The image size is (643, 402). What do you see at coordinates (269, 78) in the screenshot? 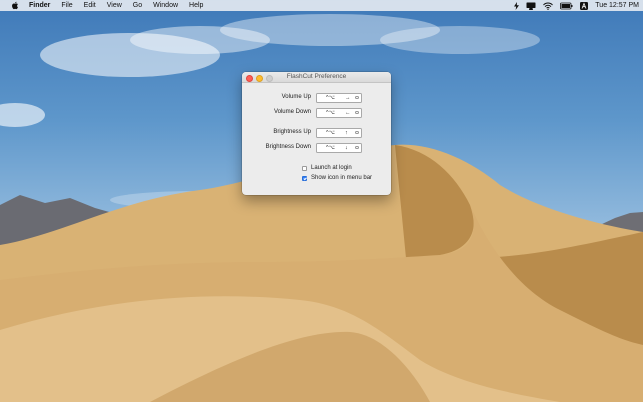
I see `zoom-button` at bounding box center [269, 78].